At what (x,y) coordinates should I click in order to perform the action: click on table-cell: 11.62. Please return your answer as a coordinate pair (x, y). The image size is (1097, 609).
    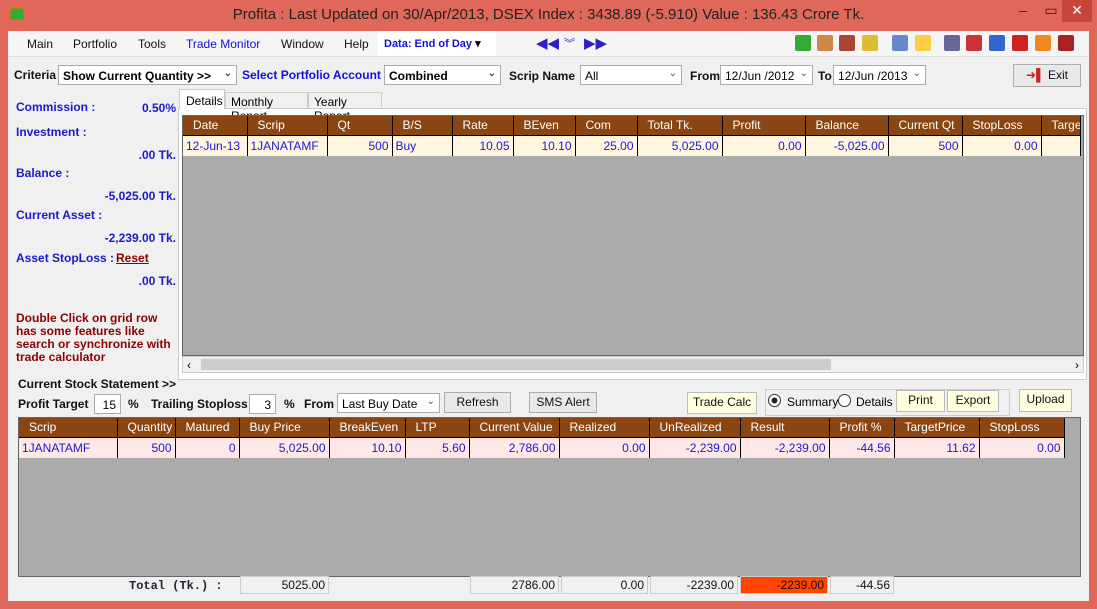
    Looking at the image, I should click on (937, 447).